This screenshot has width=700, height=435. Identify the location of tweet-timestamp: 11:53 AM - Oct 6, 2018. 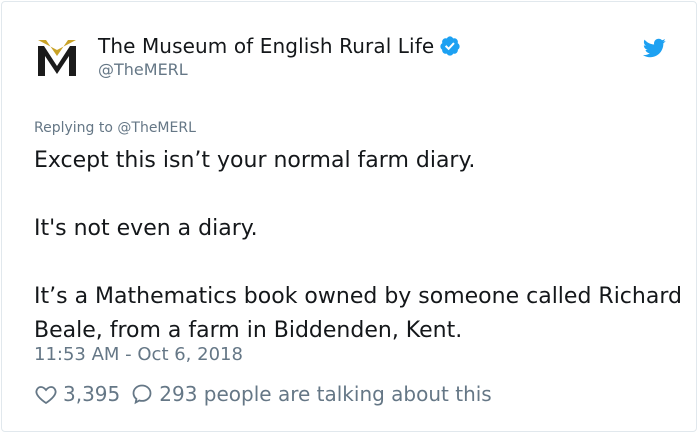
(138, 354).